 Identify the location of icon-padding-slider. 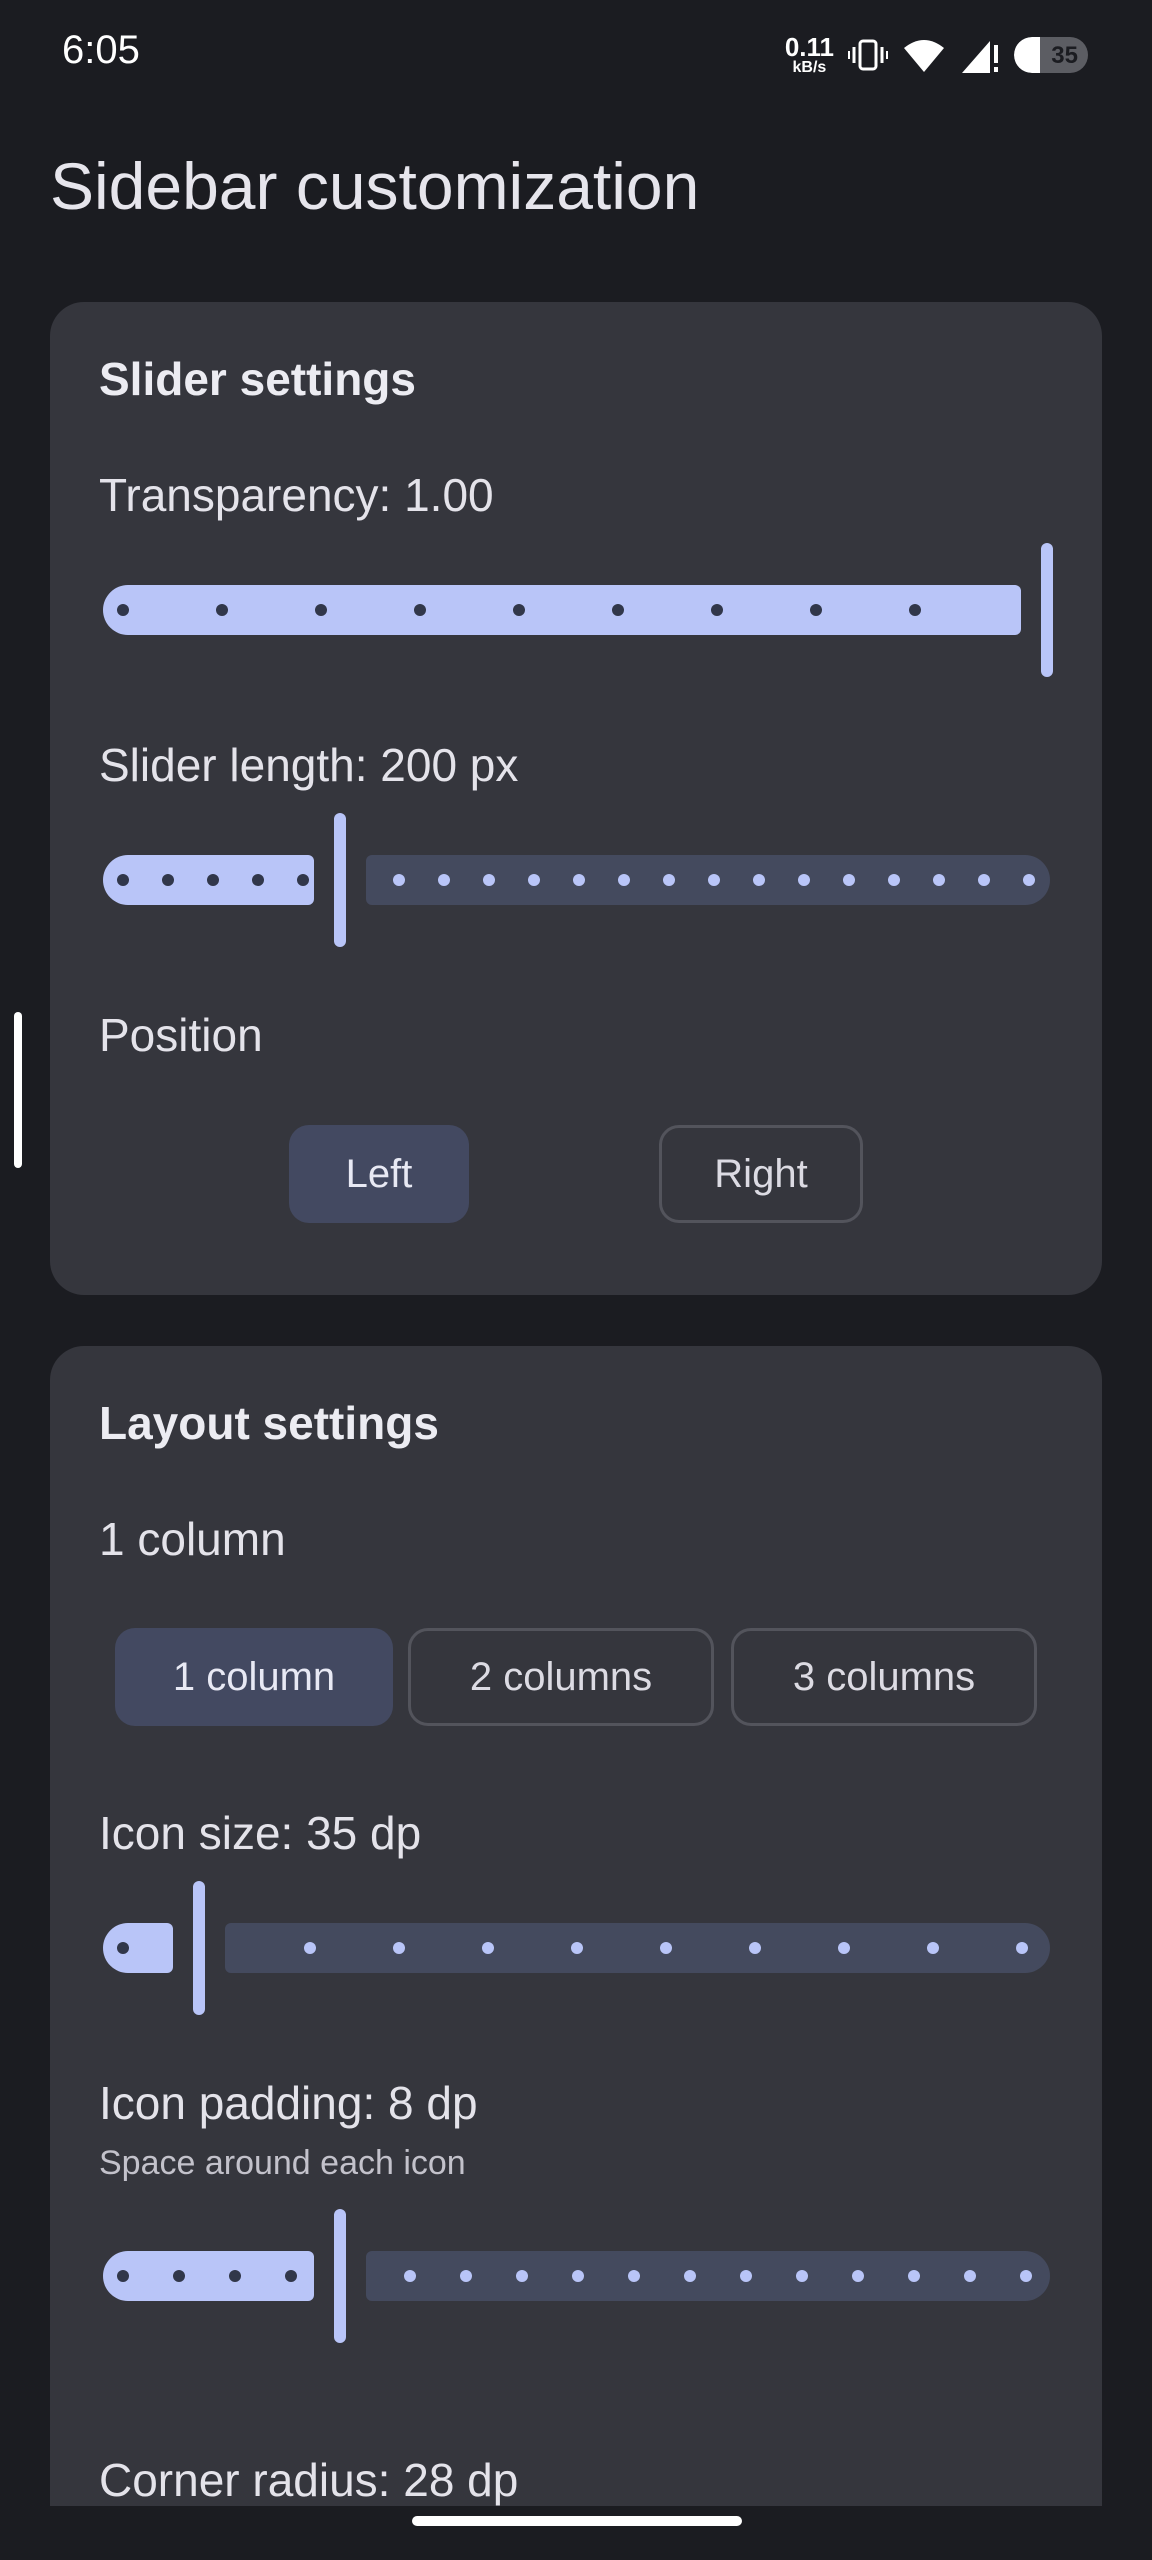
(576, 2276).